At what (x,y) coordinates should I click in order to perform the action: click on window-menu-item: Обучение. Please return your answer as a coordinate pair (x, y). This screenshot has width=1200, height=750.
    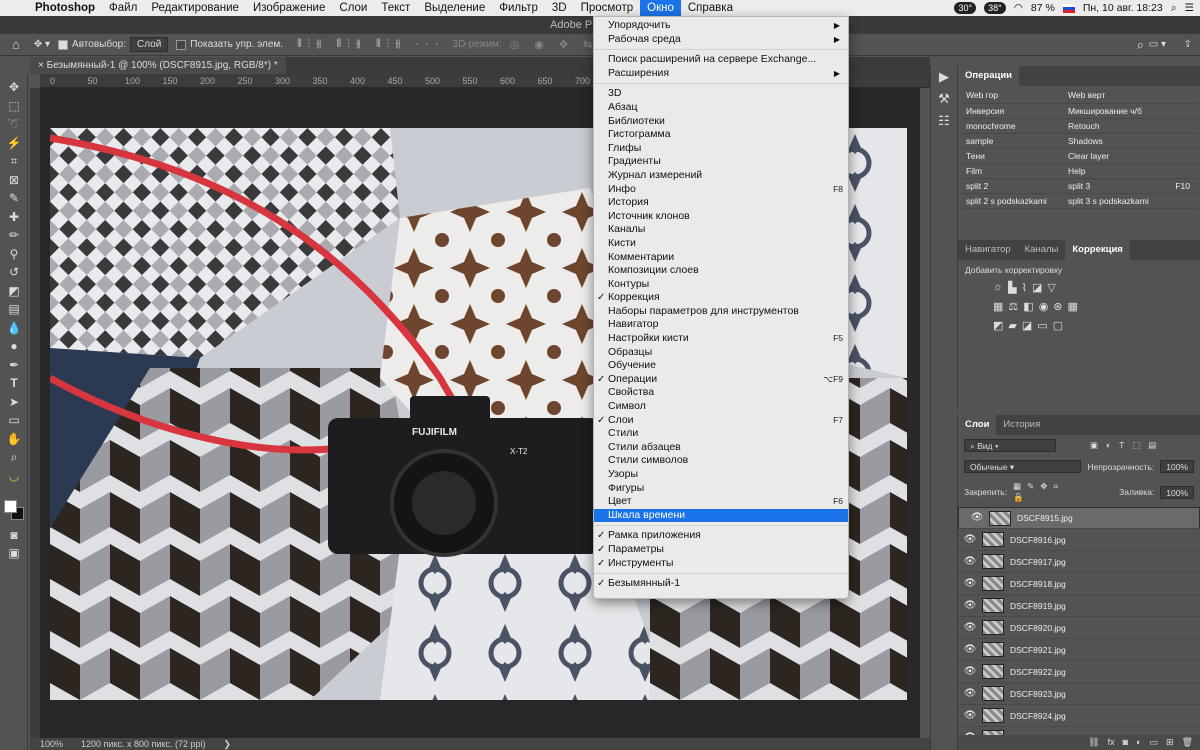
    Looking at the image, I should click on (721, 366).